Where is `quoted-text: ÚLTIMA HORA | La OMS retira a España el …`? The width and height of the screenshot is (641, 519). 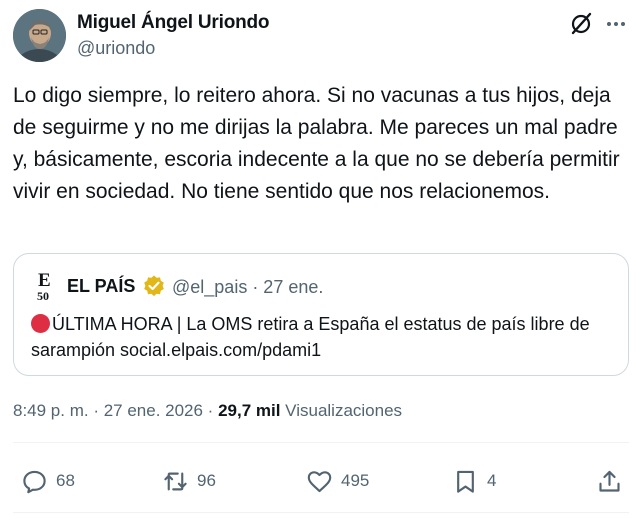 quoted-text: ÚLTIMA HORA | La OMS retira a España el … is located at coordinates (326, 337).